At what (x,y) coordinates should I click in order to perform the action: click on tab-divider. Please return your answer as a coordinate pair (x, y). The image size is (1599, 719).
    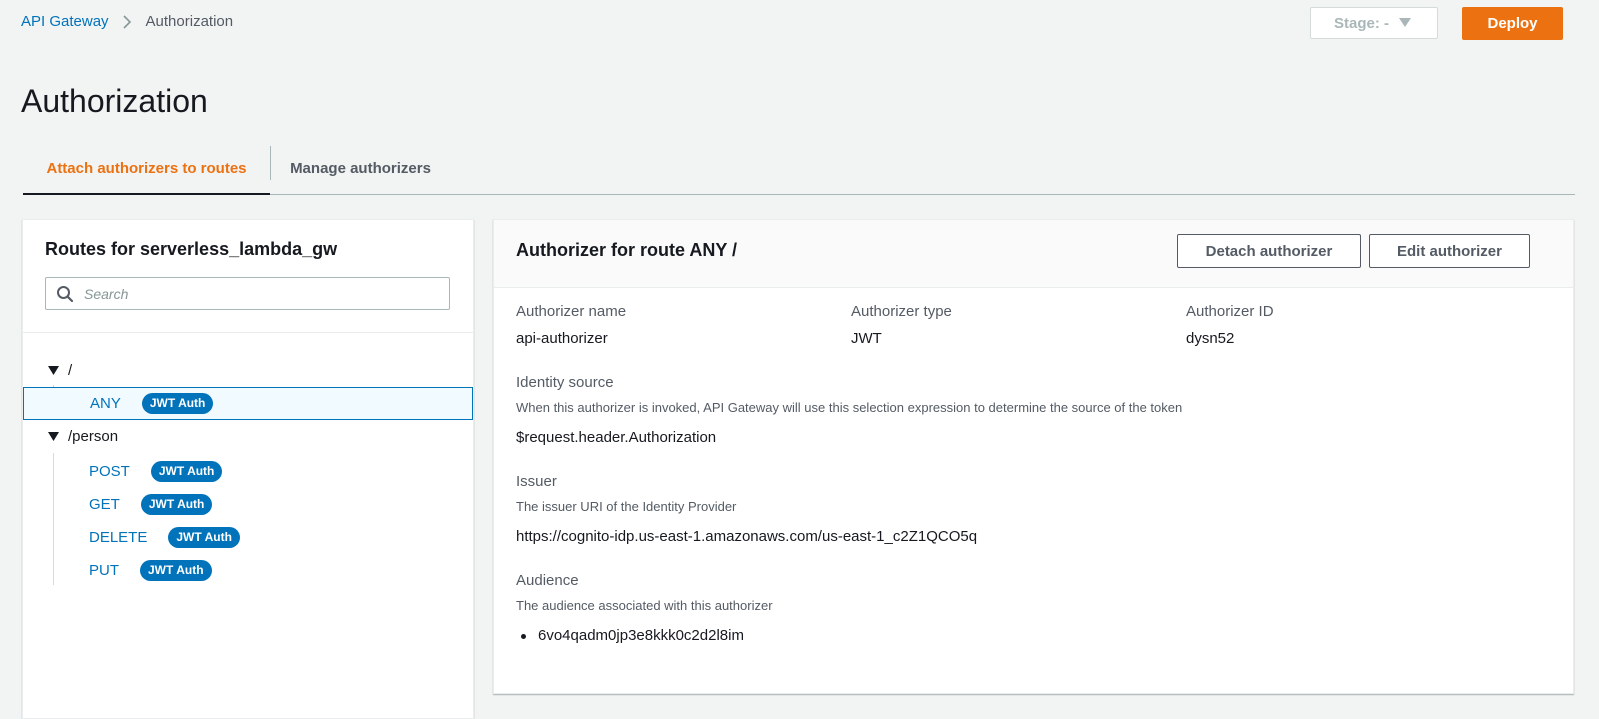
    Looking at the image, I should click on (270, 163).